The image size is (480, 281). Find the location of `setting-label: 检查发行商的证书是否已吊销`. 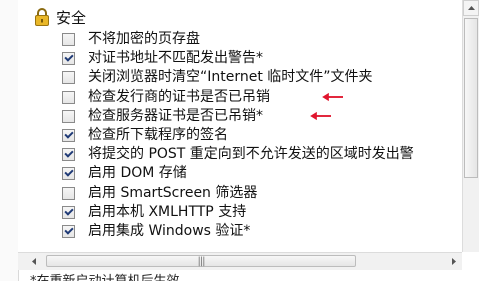

setting-label: 检查发行商的证书是否已吊销 is located at coordinates (179, 96).